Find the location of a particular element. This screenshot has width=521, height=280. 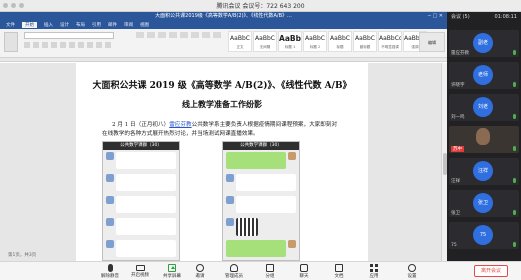

toolbar-label: 文档 is located at coordinates (339, 276).